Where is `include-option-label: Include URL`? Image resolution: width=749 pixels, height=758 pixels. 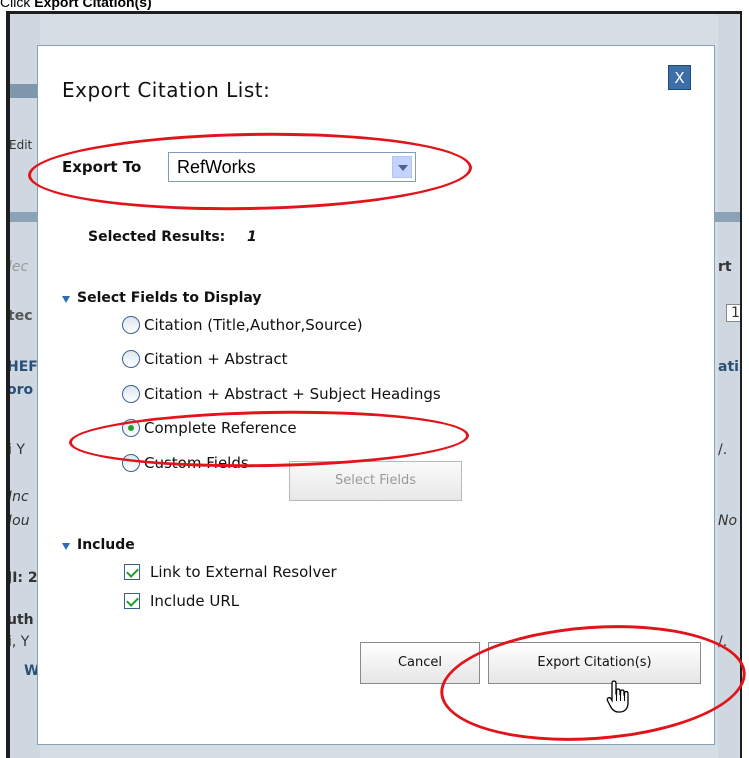 include-option-label: Include URL is located at coordinates (195, 601).